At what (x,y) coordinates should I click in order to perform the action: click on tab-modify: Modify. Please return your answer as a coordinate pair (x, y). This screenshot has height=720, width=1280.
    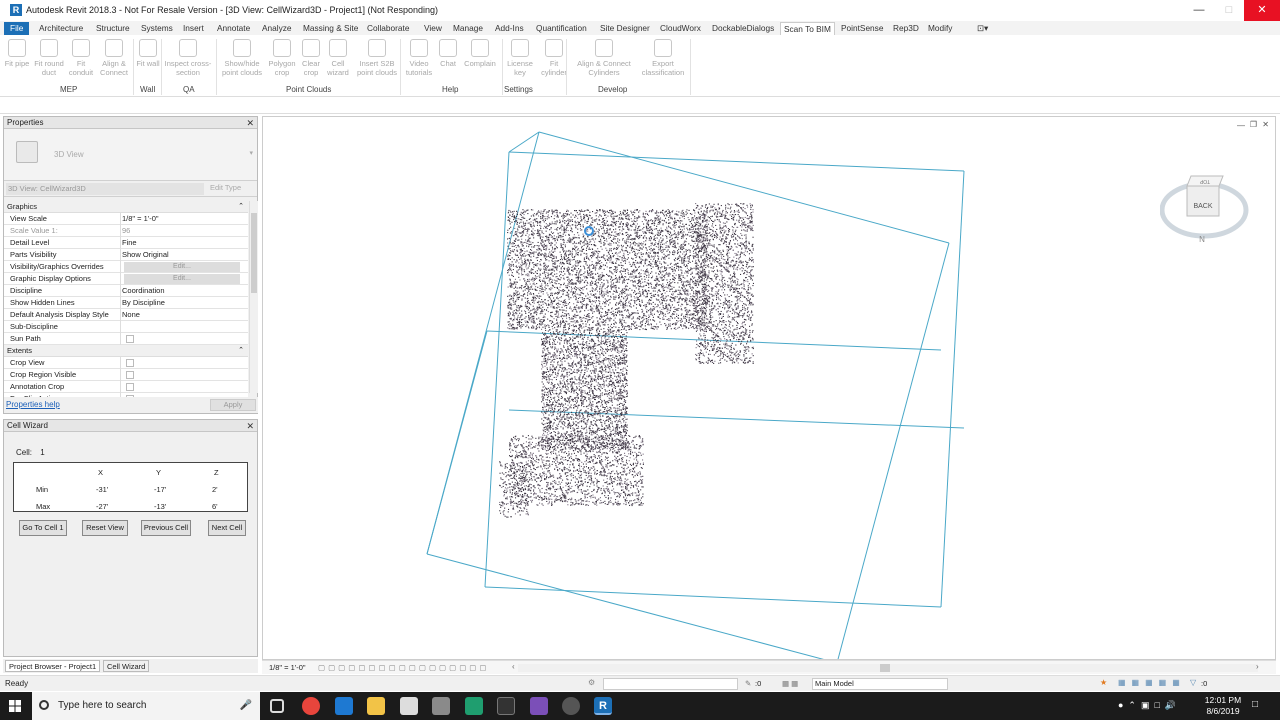
    Looking at the image, I should click on (940, 28).